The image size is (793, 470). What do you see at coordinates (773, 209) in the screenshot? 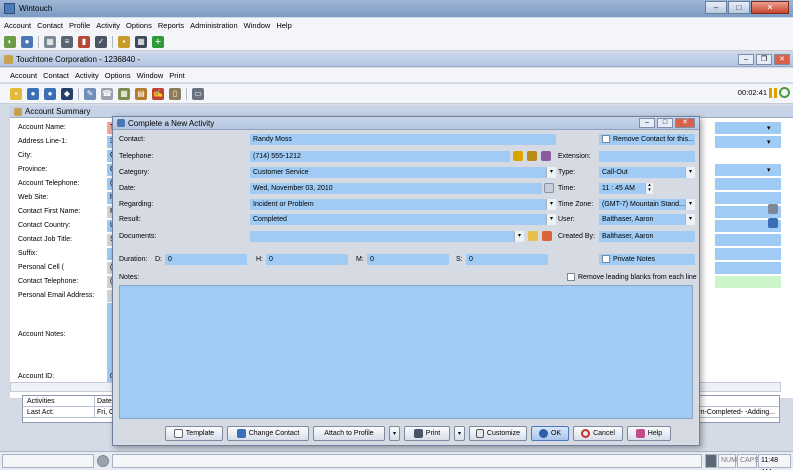
I see `edit-icon` at bounding box center [773, 209].